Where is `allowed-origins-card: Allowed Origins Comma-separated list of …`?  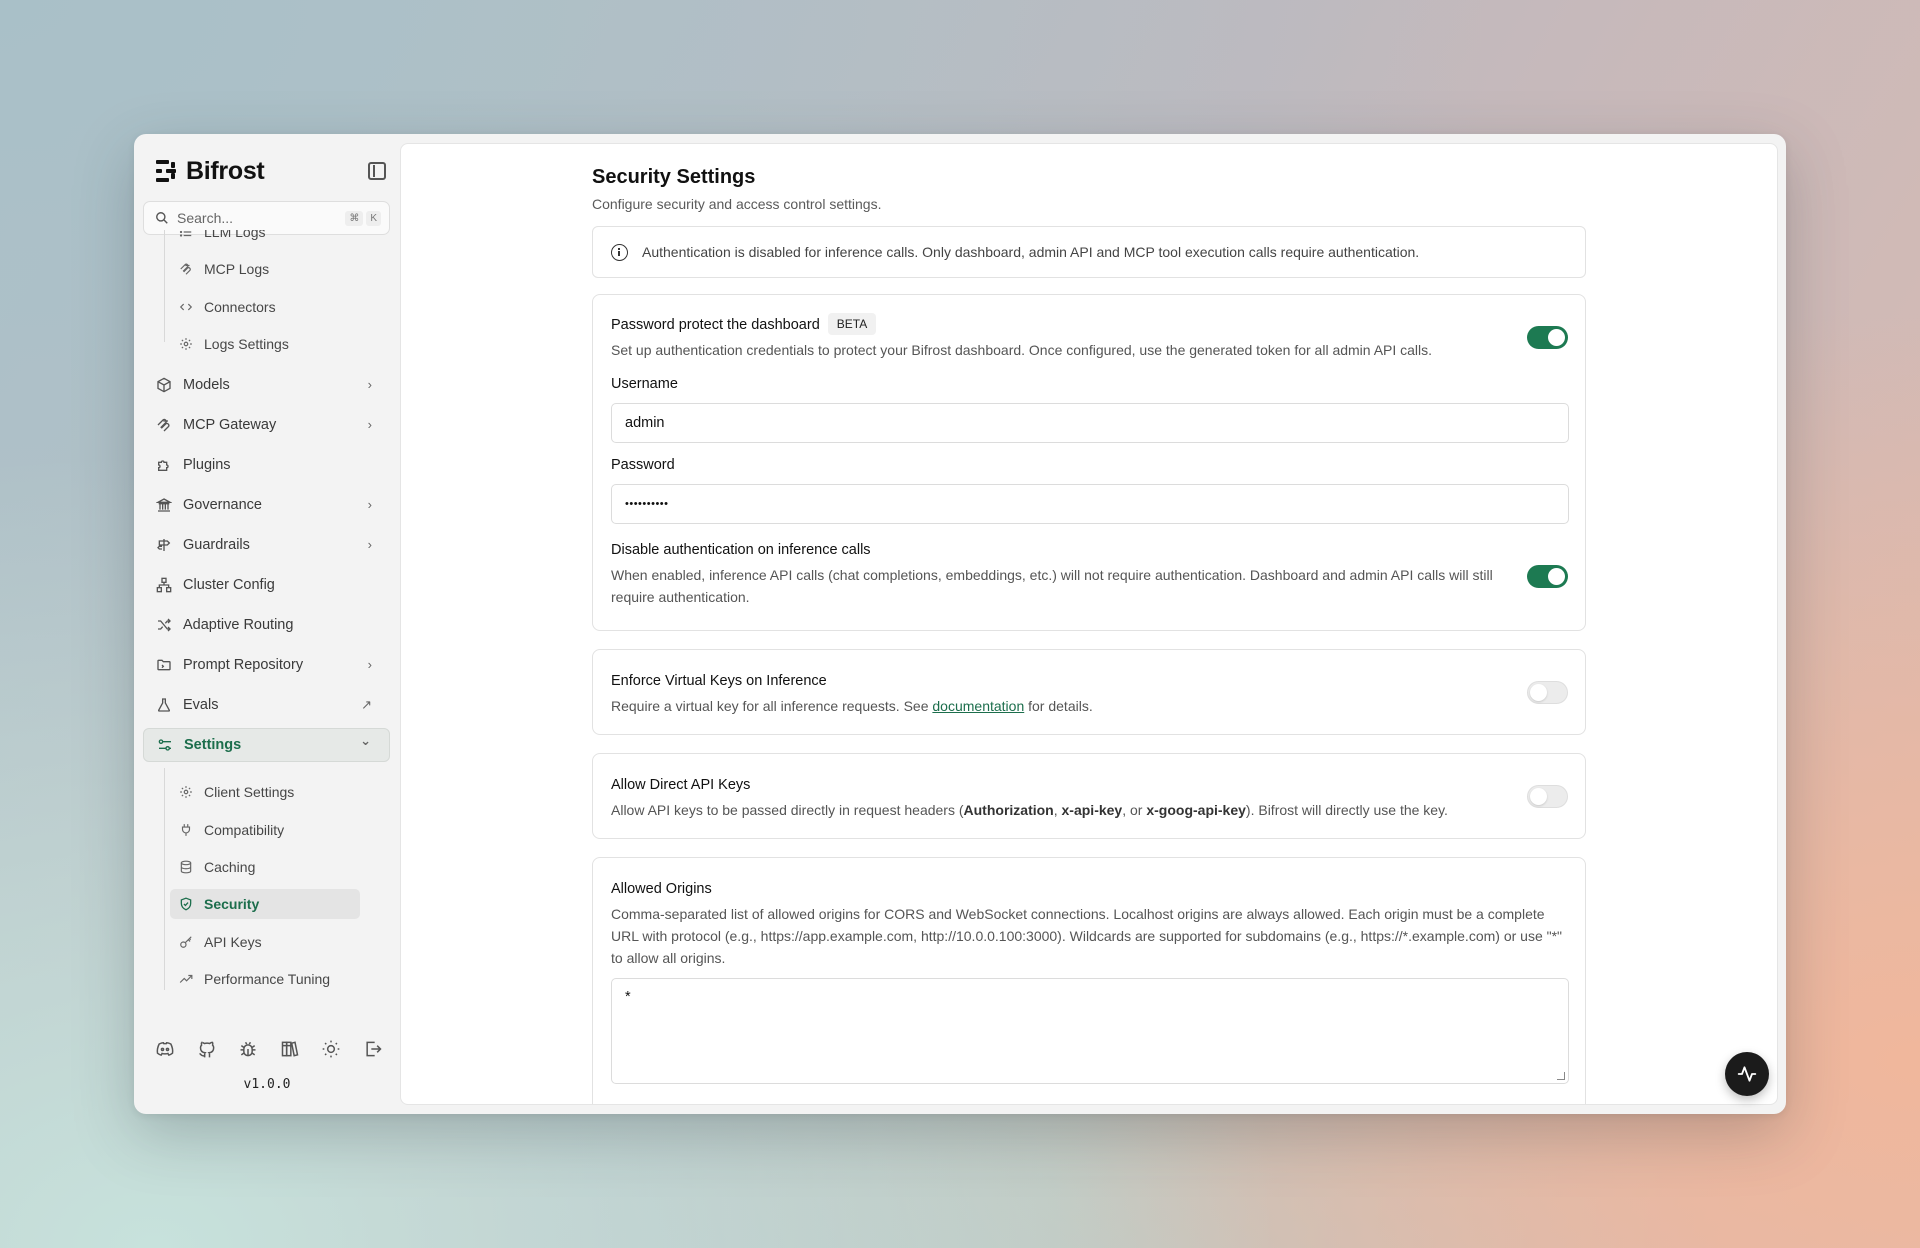 allowed-origins-card: Allowed Origins Comma-separated list of … is located at coordinates (1089, 980).